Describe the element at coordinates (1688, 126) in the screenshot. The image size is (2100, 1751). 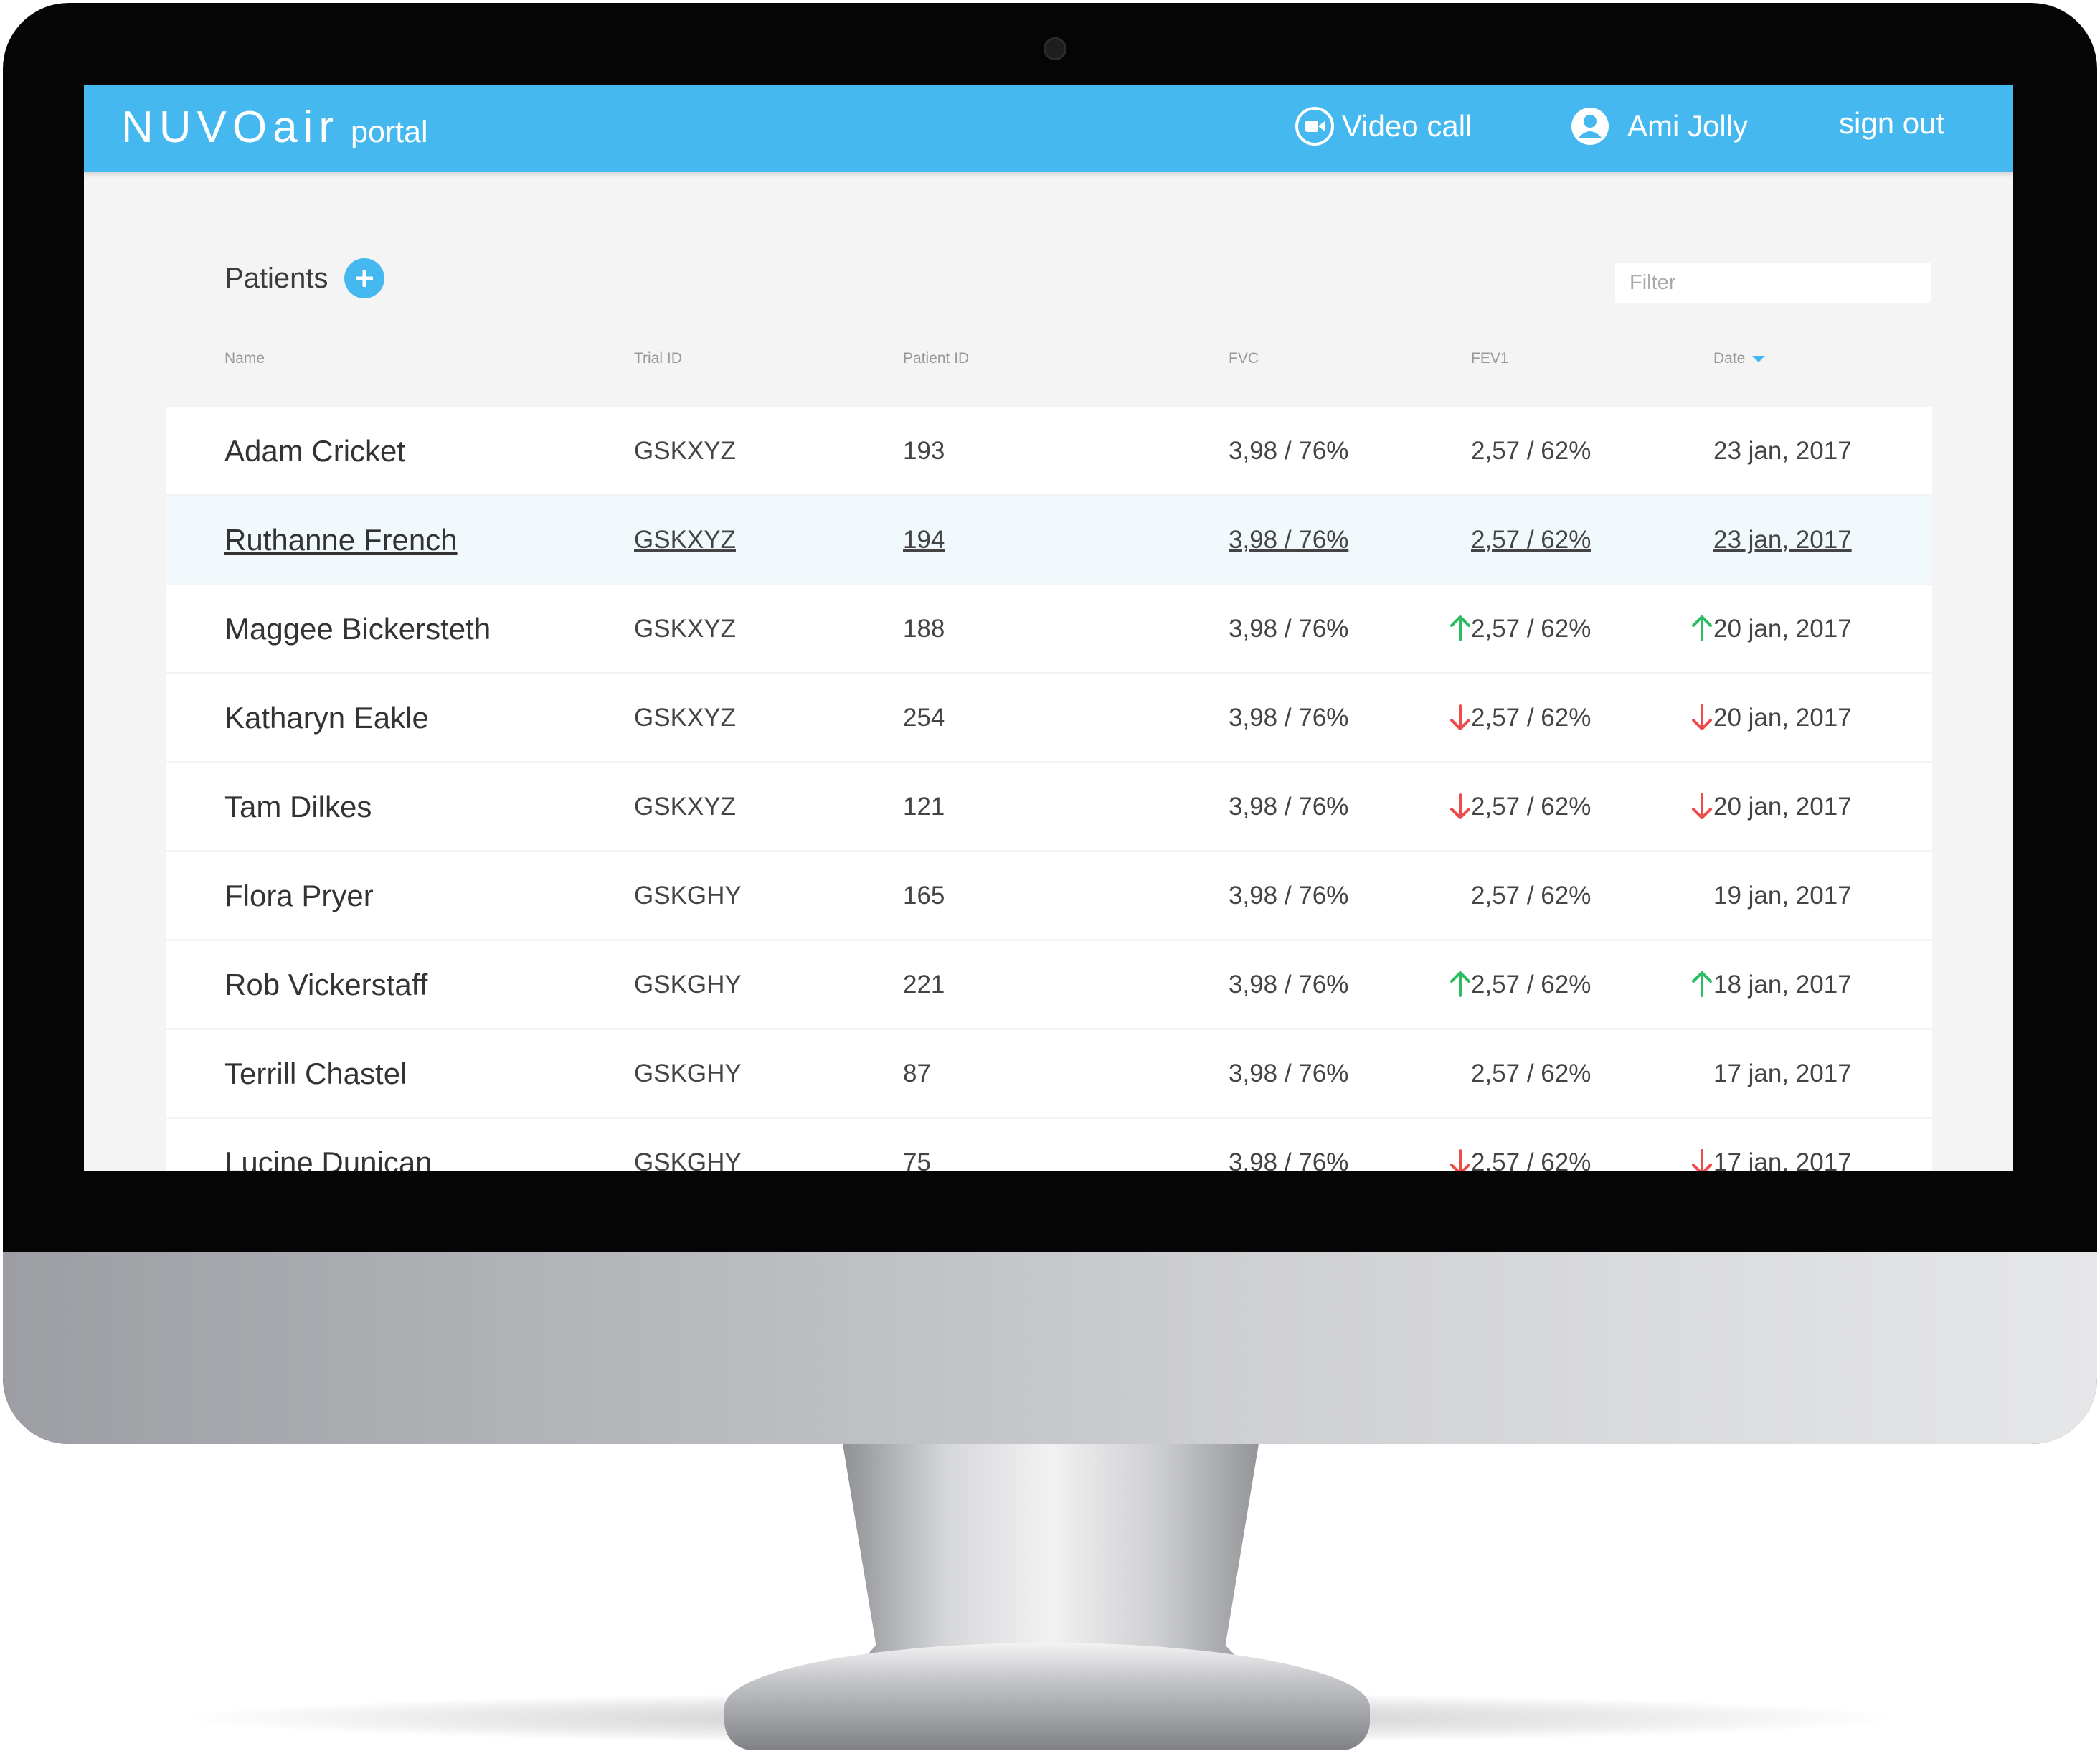
I see `user-name: Ami Jolly` at that location.